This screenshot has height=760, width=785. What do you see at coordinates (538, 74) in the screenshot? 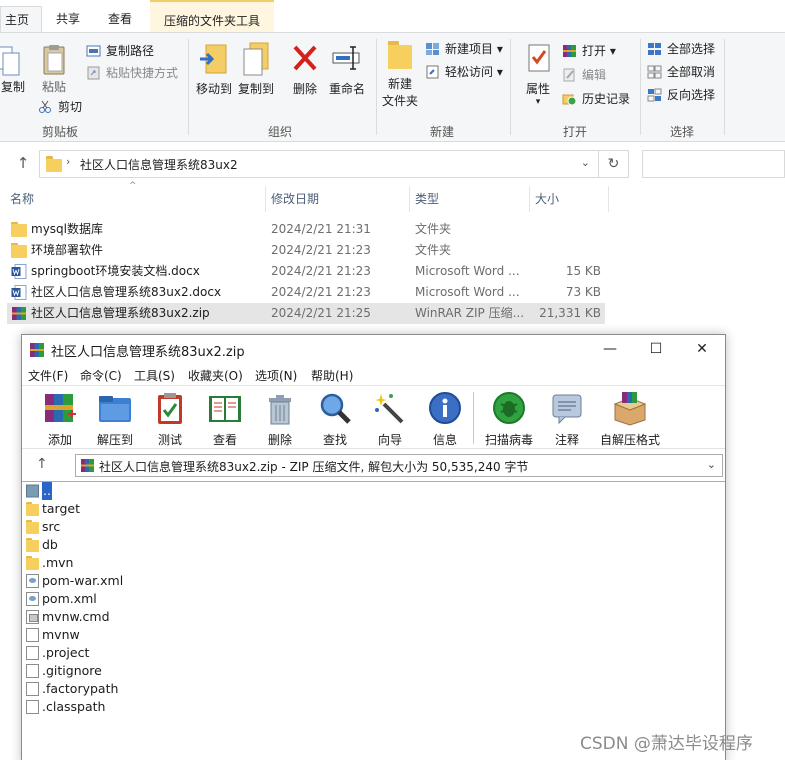
I see `properties-button: 属性 ▾` at bounding box center [538, 74].